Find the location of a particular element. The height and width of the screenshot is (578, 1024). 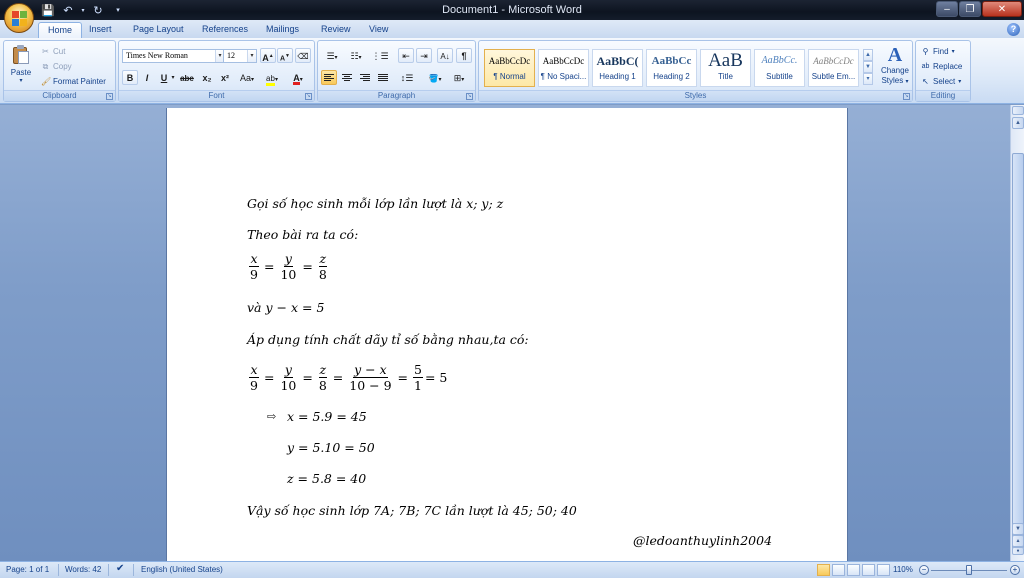

vertical-scrollbar: ▲ ▼ ▴ ● is located at coordinates (1017, 333).